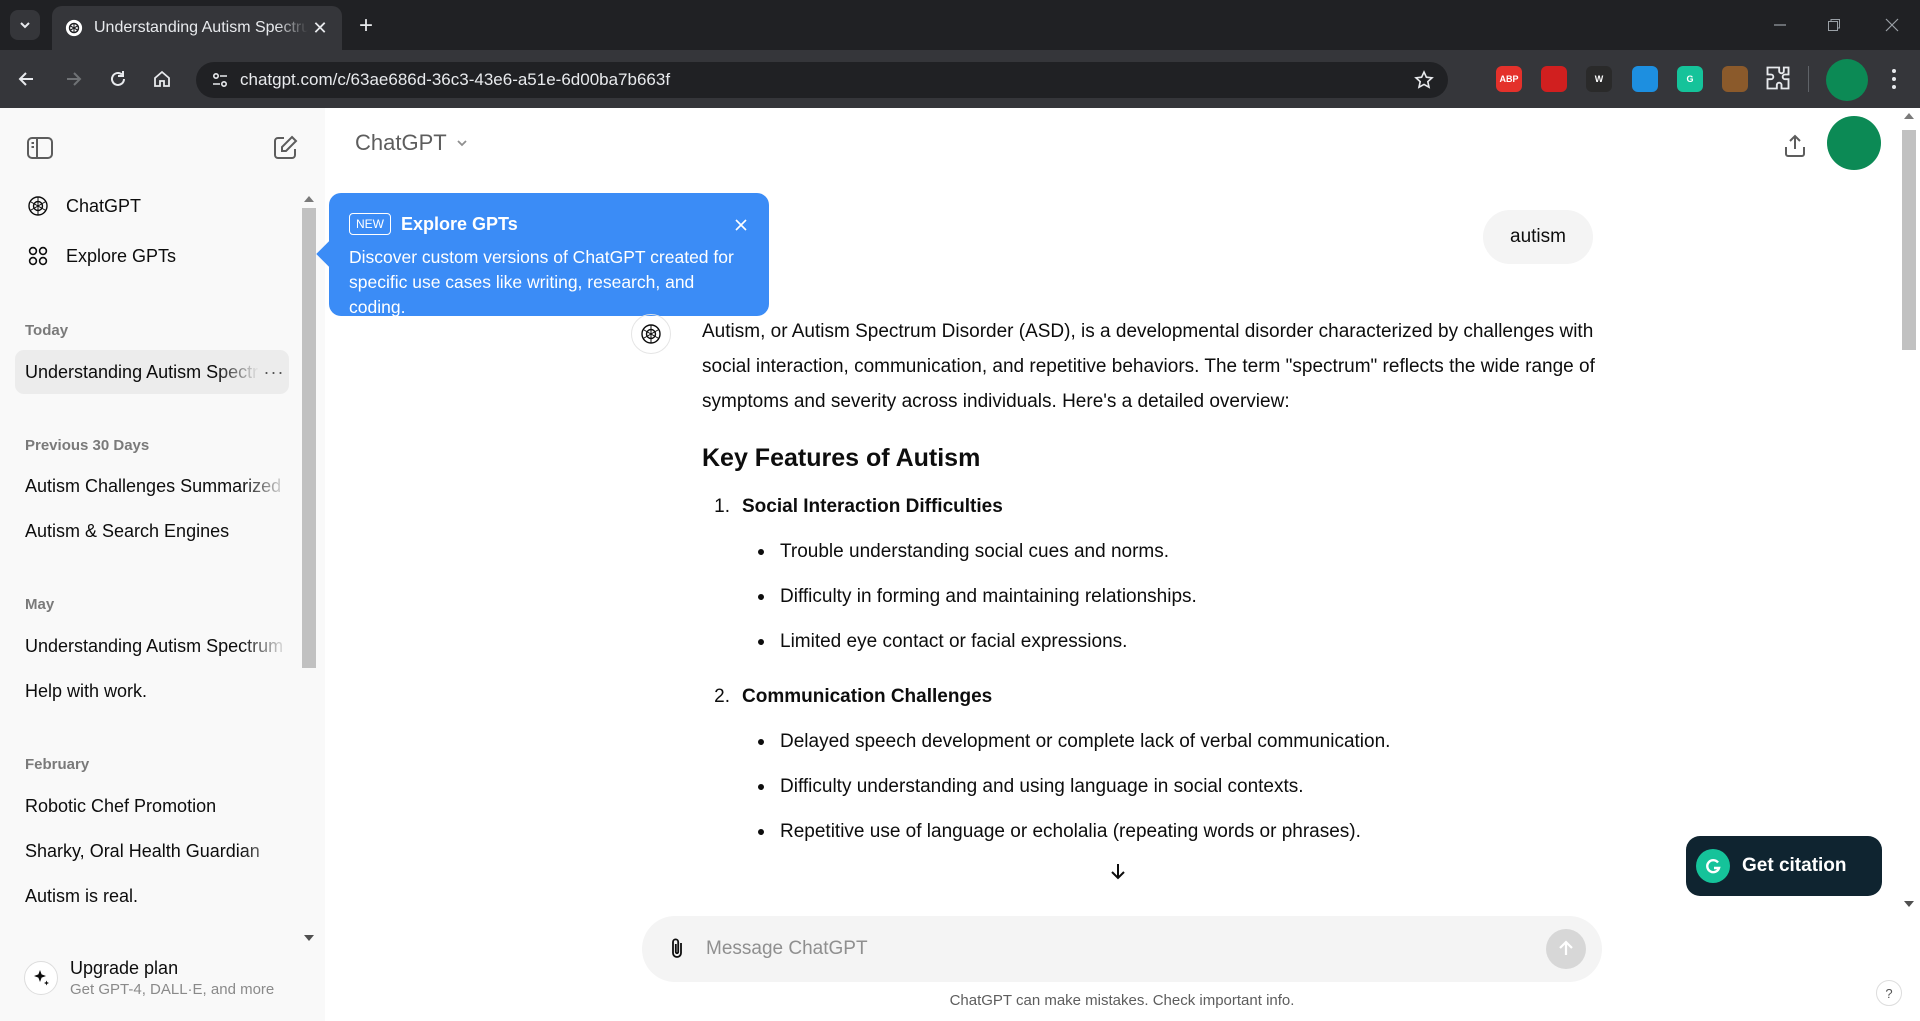 This screenshot has width=1920, height=1021. Describe the element at coordinates (142, 850) in the screenshot. I see `chat-history-label: Sharky, Oral Health Guardian` at that location.